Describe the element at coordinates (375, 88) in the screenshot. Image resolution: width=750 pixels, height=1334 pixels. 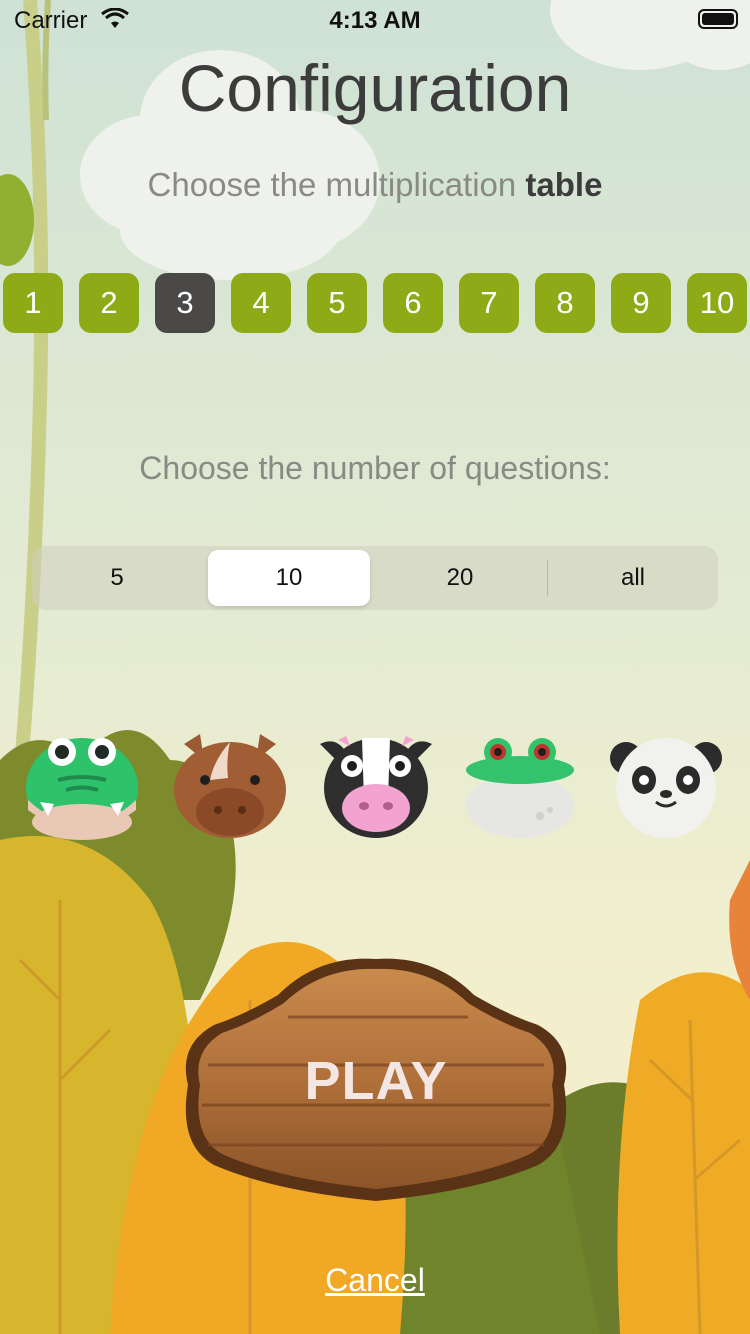
I see `page-title: Configuration` at that location.